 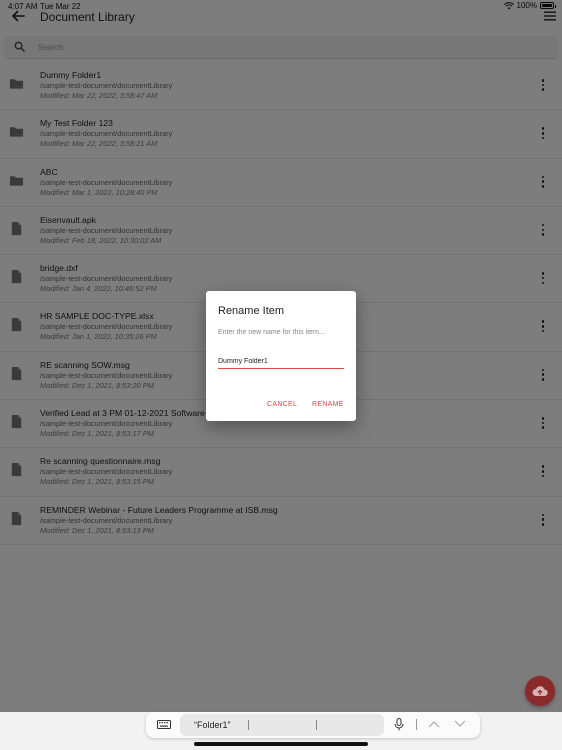 I want to click on upload-fab, so click(x=540, y=691).